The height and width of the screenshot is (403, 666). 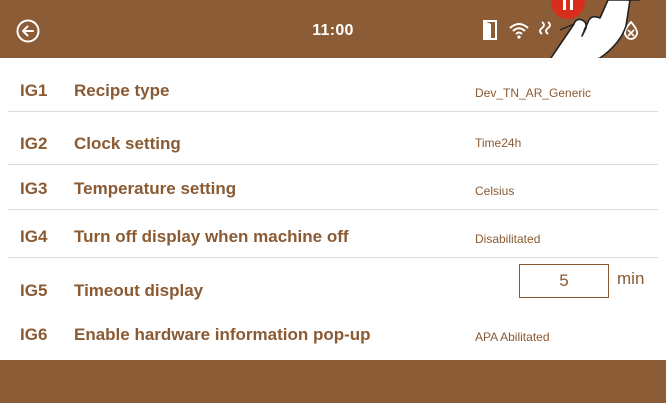 I want to click on document-icon, so click(x=490, y=30).